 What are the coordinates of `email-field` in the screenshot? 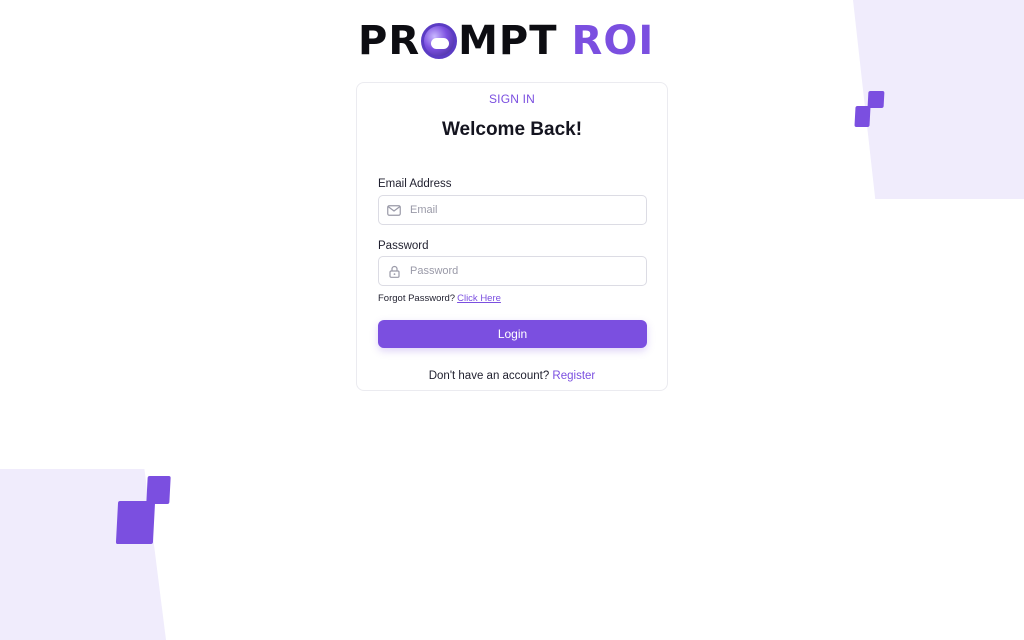 It's located at (512, 210).